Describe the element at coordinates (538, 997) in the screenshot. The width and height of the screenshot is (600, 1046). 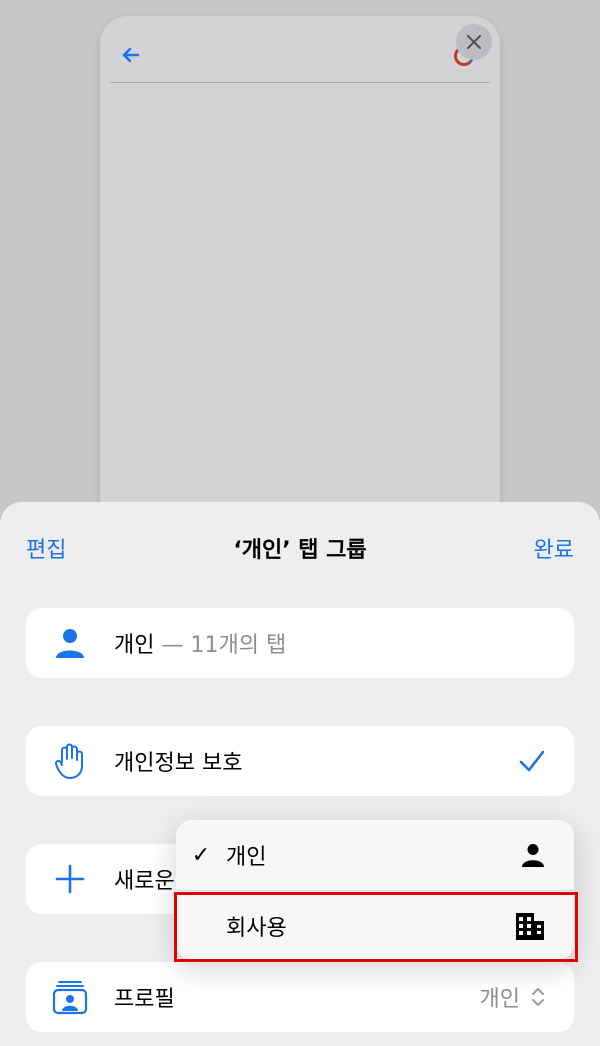
I see `chevron-up-down-icon` at that location.